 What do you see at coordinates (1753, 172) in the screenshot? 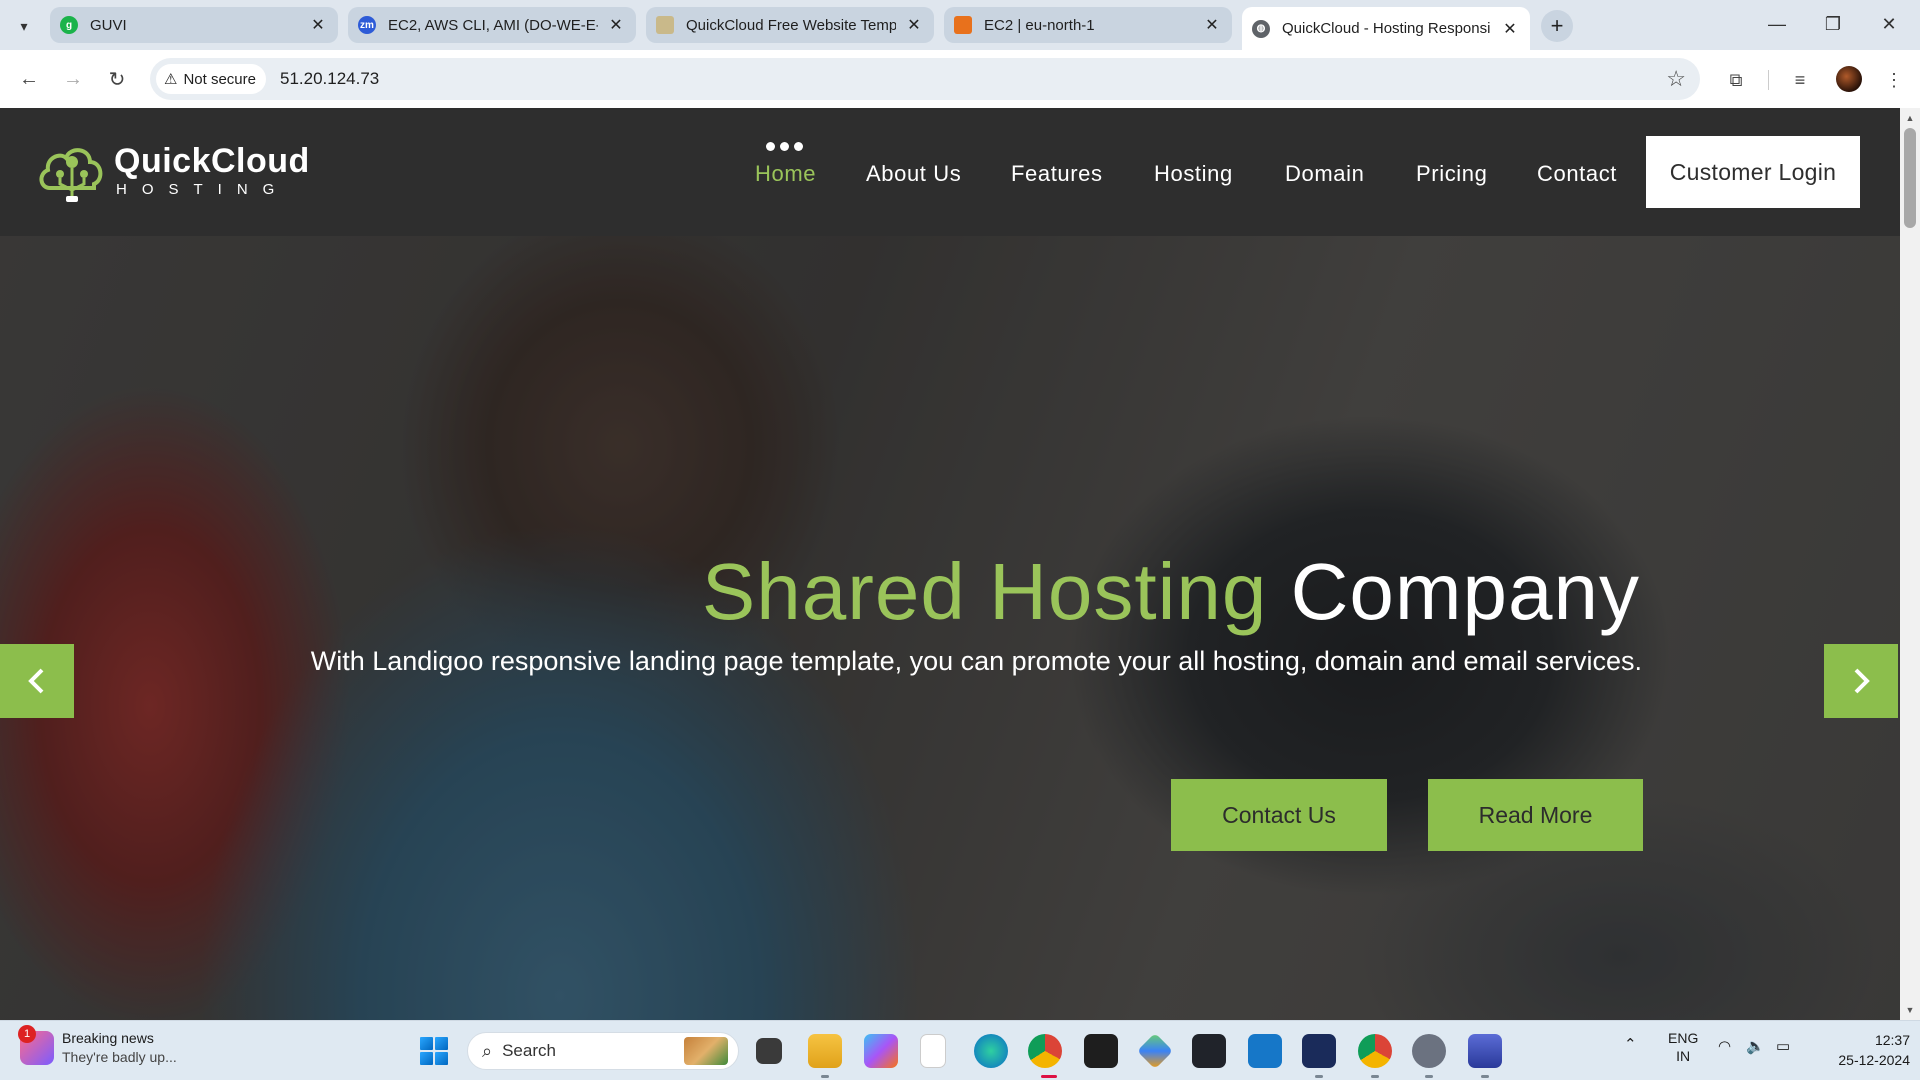
I see `customer-login-button: Customer Login` at bounding box center [1753, 172].